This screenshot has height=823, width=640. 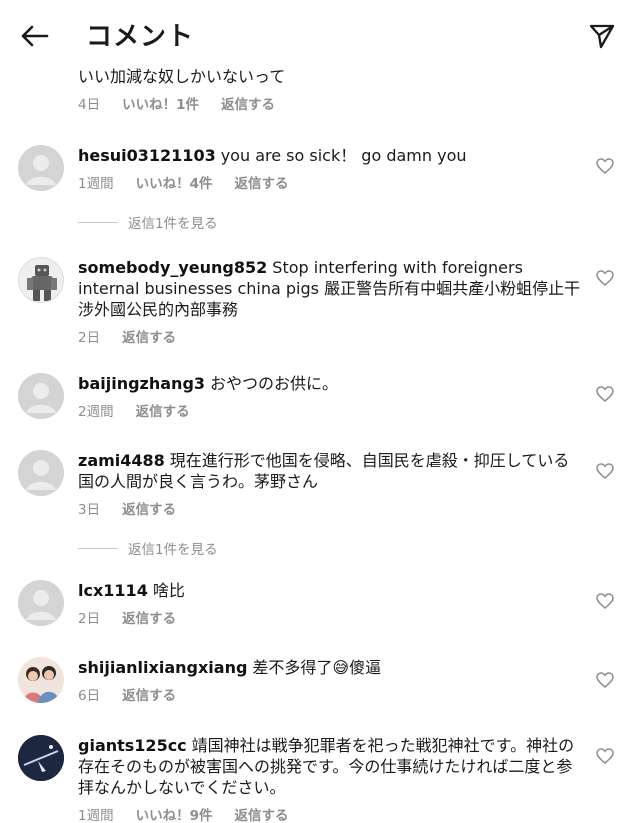 I want to click on comment-text: おやつのお供に。, so click(x=274, y=383).